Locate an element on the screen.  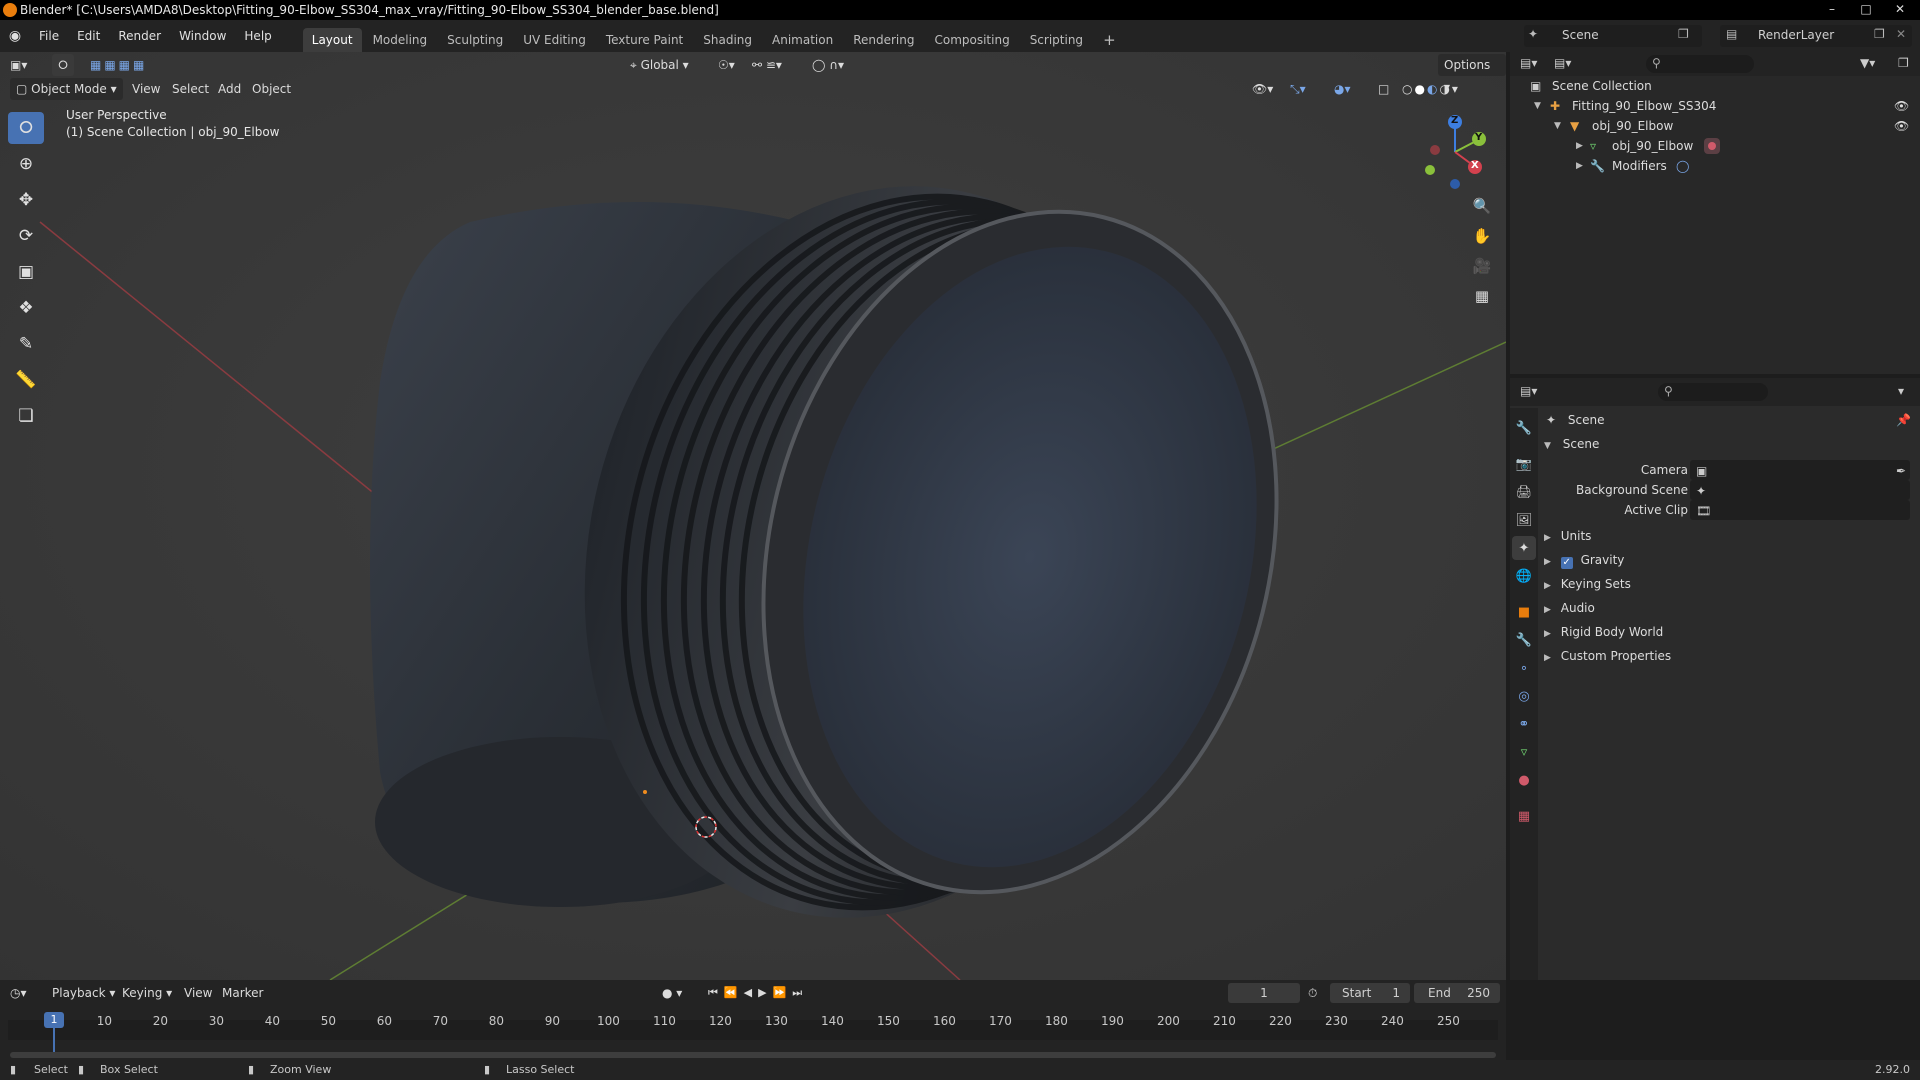
object-tab-icon: ■ is located at coordinates (1524, 612).